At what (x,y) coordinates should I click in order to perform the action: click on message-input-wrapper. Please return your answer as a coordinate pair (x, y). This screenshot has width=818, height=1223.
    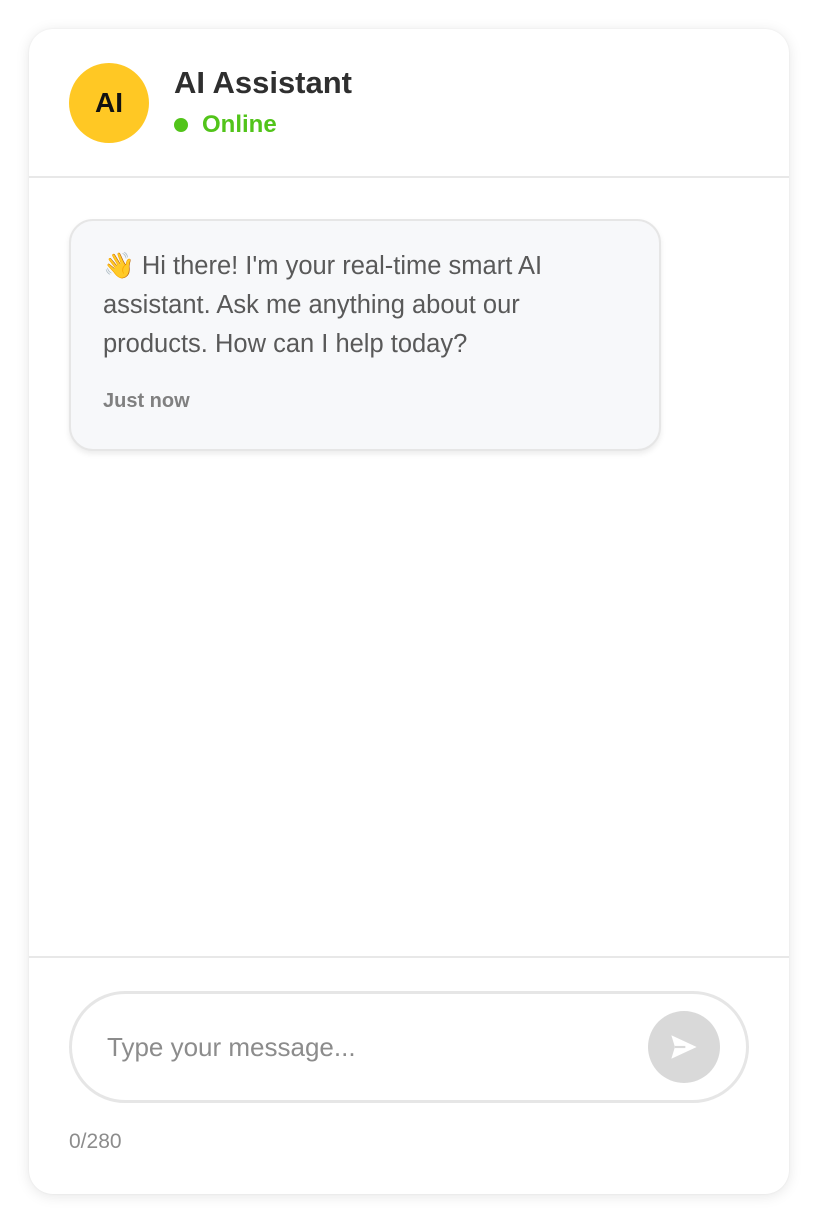
    Looking at the image, I should click on (409, 1047).